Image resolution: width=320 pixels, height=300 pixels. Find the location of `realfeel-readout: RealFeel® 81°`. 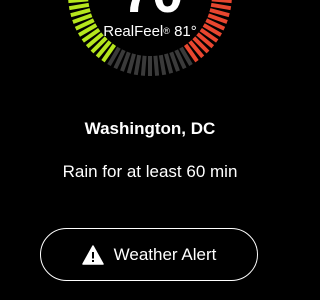

realfeel-readout: RealFeel® 81° is located at coordinates (150, 32).